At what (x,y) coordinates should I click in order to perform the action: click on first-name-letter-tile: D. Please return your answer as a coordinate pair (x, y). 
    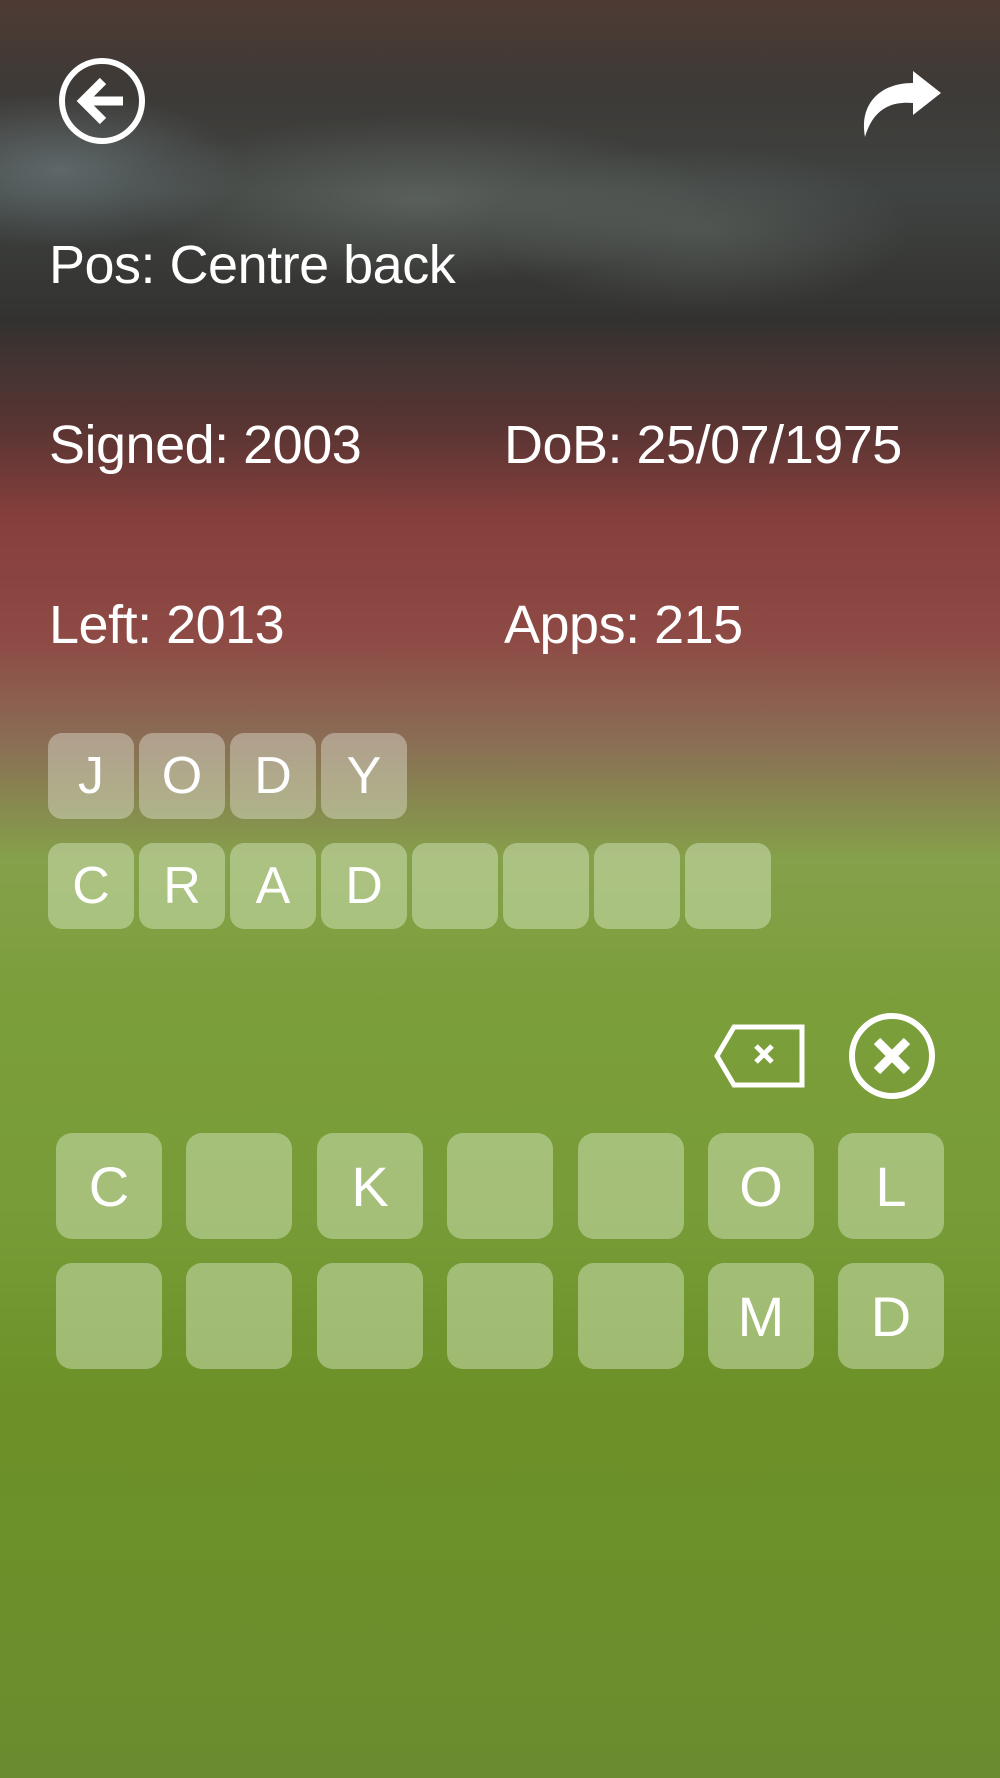
    Looking at the image, I should click on (273, 776).